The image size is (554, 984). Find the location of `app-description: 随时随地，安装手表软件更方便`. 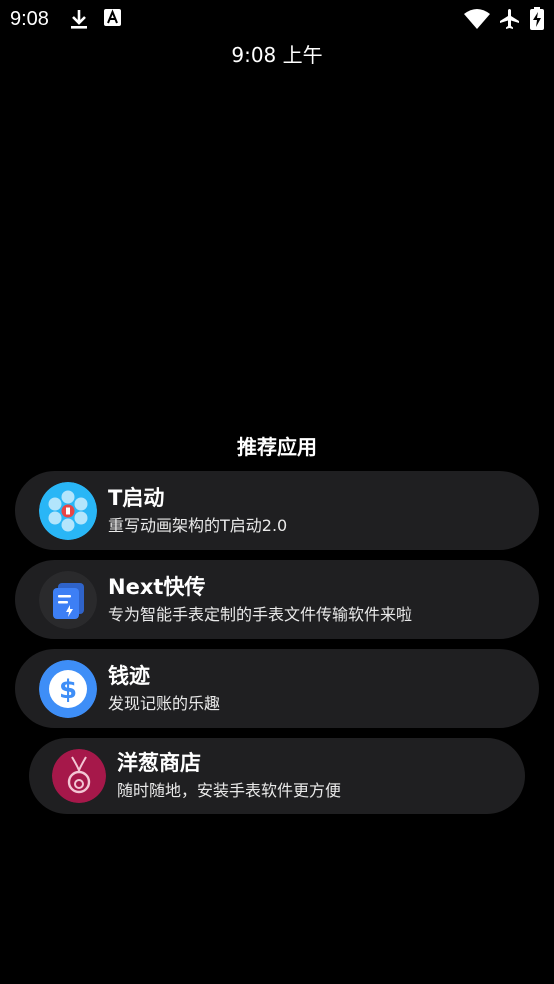

app-description: 随时随地，安装手表软件更方便 is located at coordinates (229, 790).